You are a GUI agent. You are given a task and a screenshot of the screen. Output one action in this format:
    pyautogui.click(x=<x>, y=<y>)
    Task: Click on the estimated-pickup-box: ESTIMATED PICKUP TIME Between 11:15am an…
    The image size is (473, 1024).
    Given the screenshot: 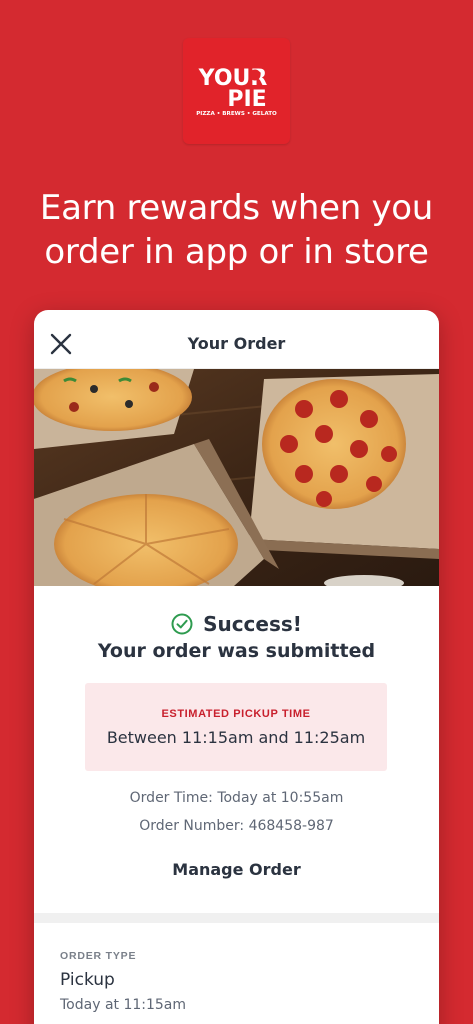 What is the action you would take?
    pyautogui.click(x=236, y=727)
    